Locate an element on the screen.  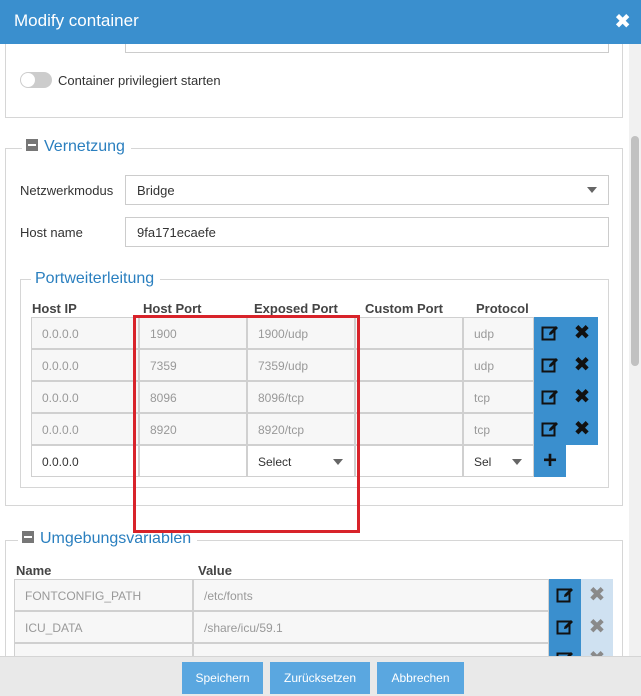
port-forwarding-legend: Portweiterleitung is located at coordinates (96, 279).